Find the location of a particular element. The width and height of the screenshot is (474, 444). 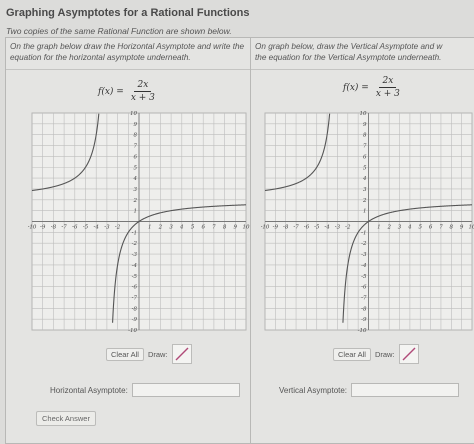

left-formula: f(x) = 2x x + 3 is located at coordinates (128, 91).